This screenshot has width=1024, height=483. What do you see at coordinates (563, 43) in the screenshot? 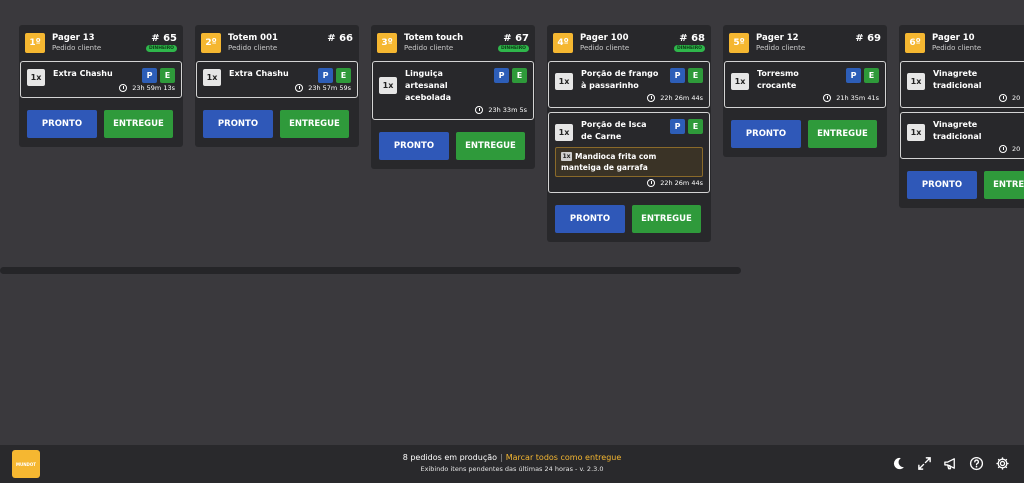
I see `order-position-badge: 4º` at bounding box center [563, 43].